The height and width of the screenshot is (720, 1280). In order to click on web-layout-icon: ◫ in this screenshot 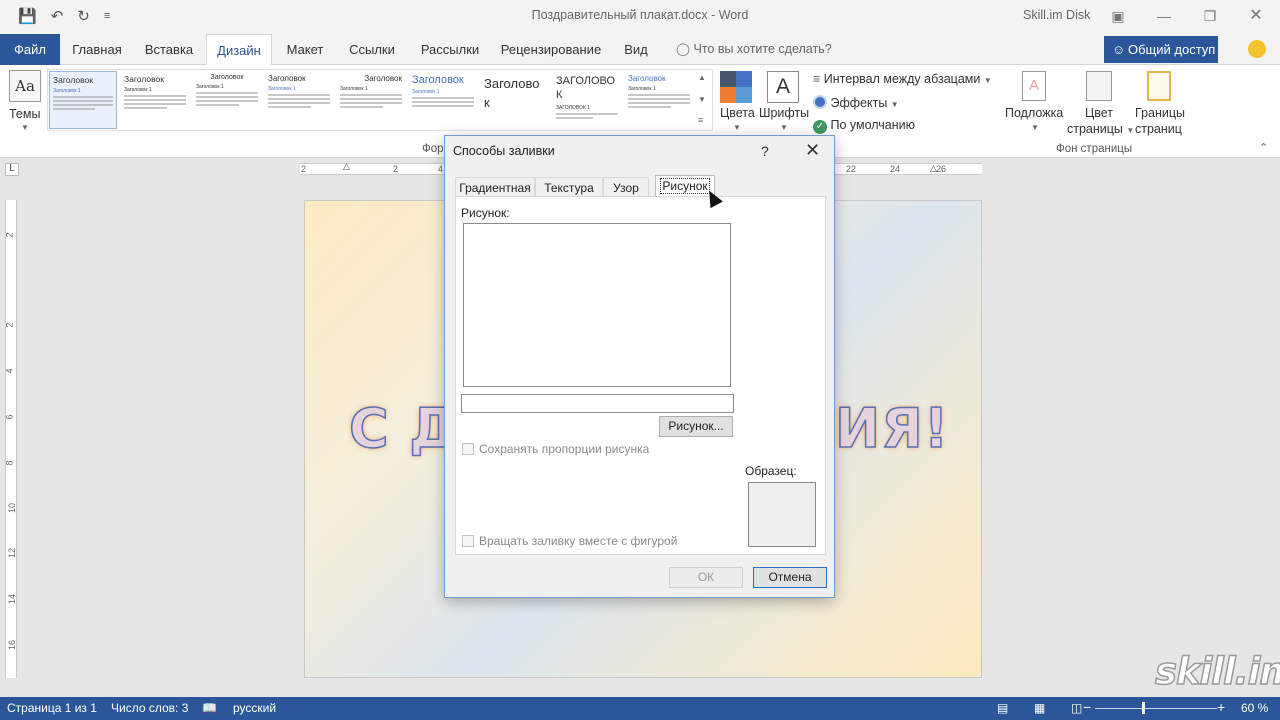, I will do `click(1076, 708)`.